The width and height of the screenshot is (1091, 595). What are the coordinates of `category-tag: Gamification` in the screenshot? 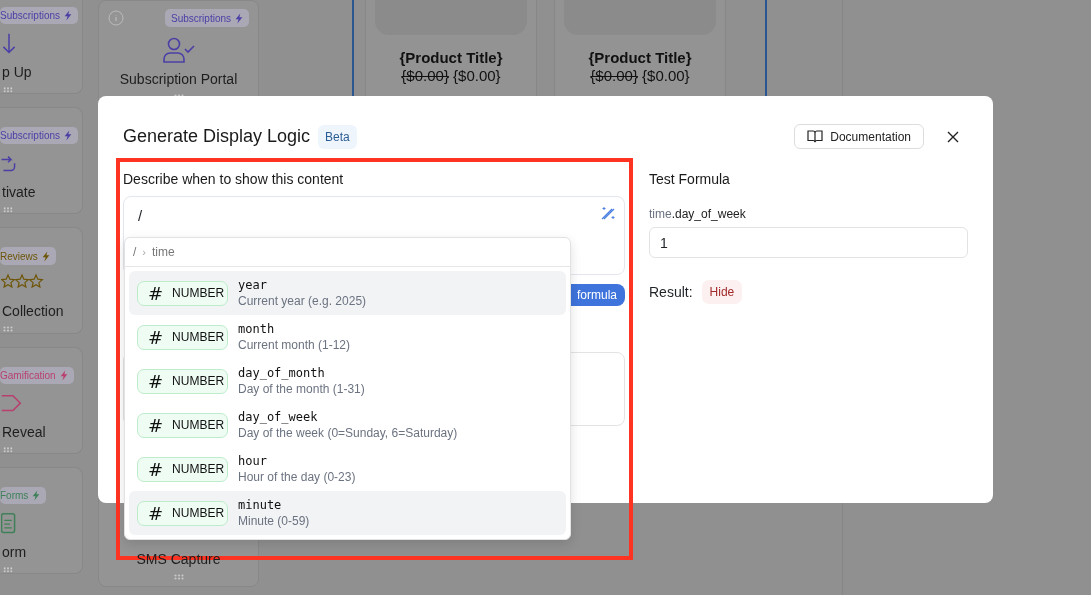 It's located at (37, 376).